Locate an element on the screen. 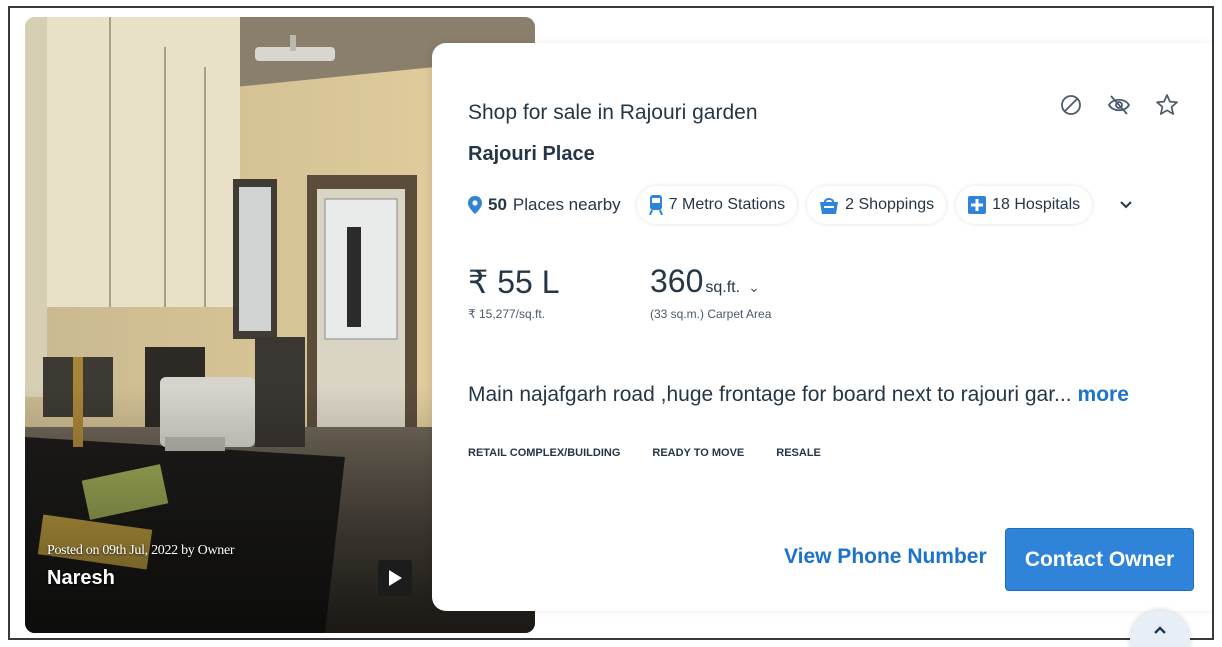 The height and width of the screenshot is (647, 1222). hide-listing-button is located at coordinates (1119, 105).